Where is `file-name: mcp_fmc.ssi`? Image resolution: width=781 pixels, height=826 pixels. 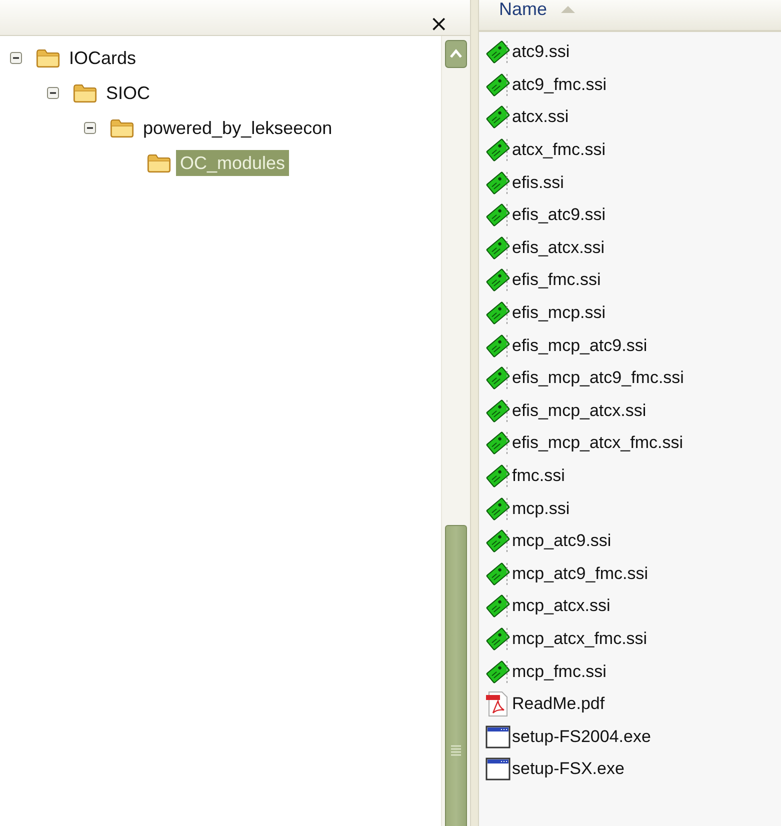 file-name: mcp_fmc.ssi is located at coordinates (559, 672).